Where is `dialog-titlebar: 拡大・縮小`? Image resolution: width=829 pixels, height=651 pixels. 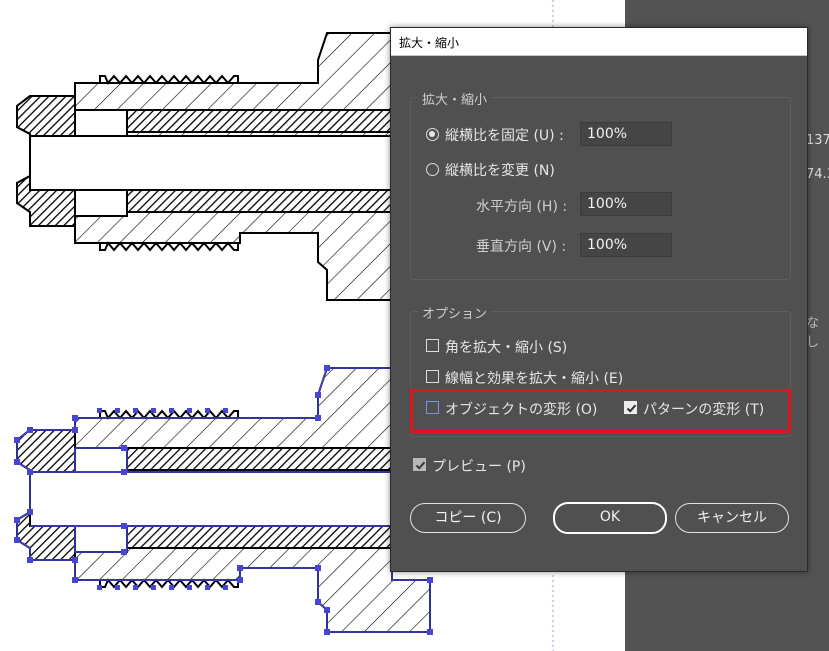 dialog-titlebar: 拡大・縮小 is located at coordinates (599, 42).